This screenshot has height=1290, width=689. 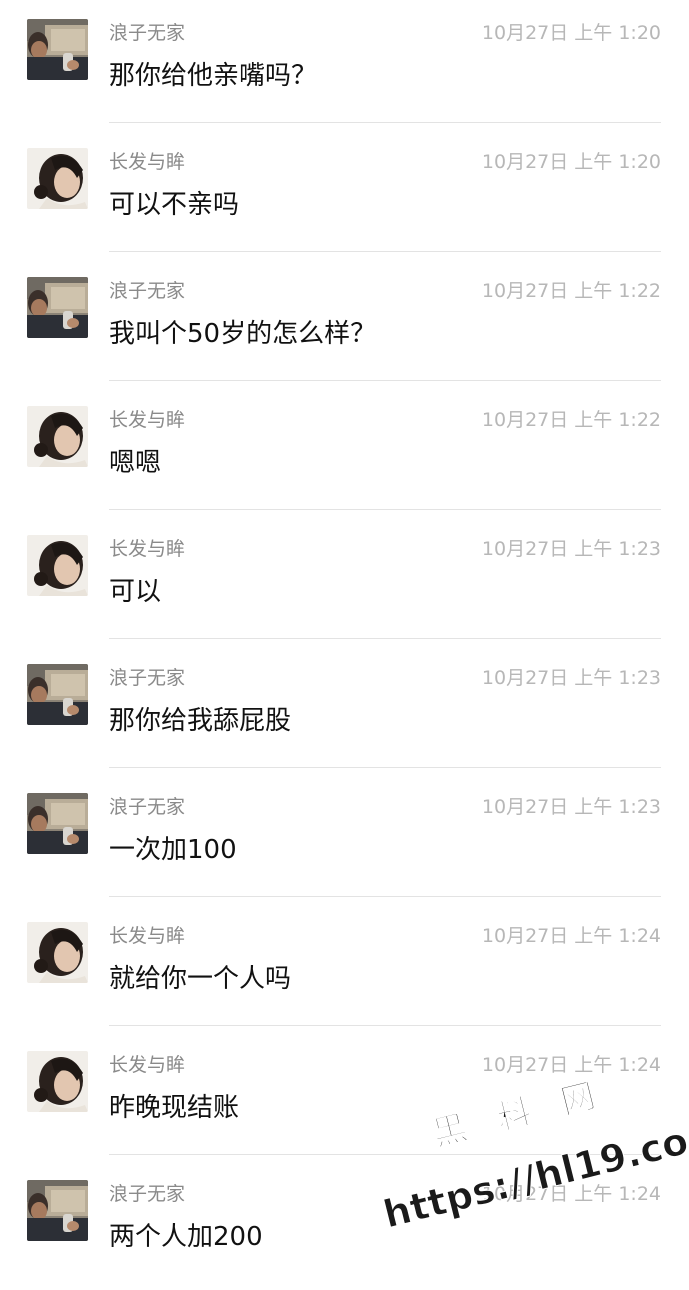 What do you see at coordinates (344, 1225) in the screenshot?
I see `message-item: 浪子无家 10月27日 上午 1:24 两个人加200` at bounding box center [344, 1225].